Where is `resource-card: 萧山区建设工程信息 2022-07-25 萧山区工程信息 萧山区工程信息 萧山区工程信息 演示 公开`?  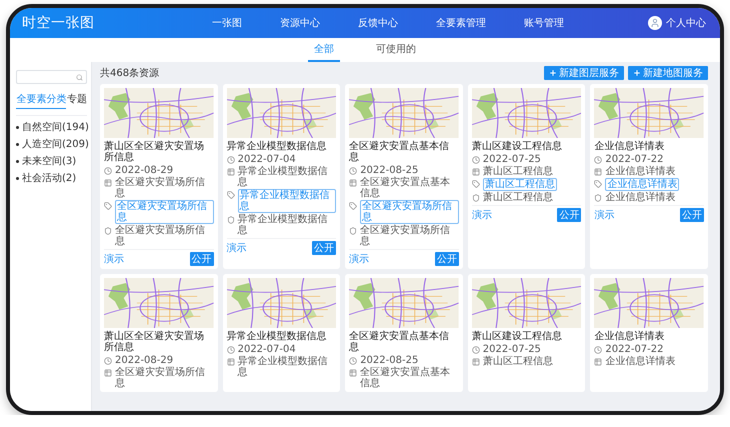
resource-card: 萧山区建设工程信息 2022-07-25 萧山区工程信息 萧山区工程信息 萧山区工程信息 演示 公开 is located at coordinates (527, 176).